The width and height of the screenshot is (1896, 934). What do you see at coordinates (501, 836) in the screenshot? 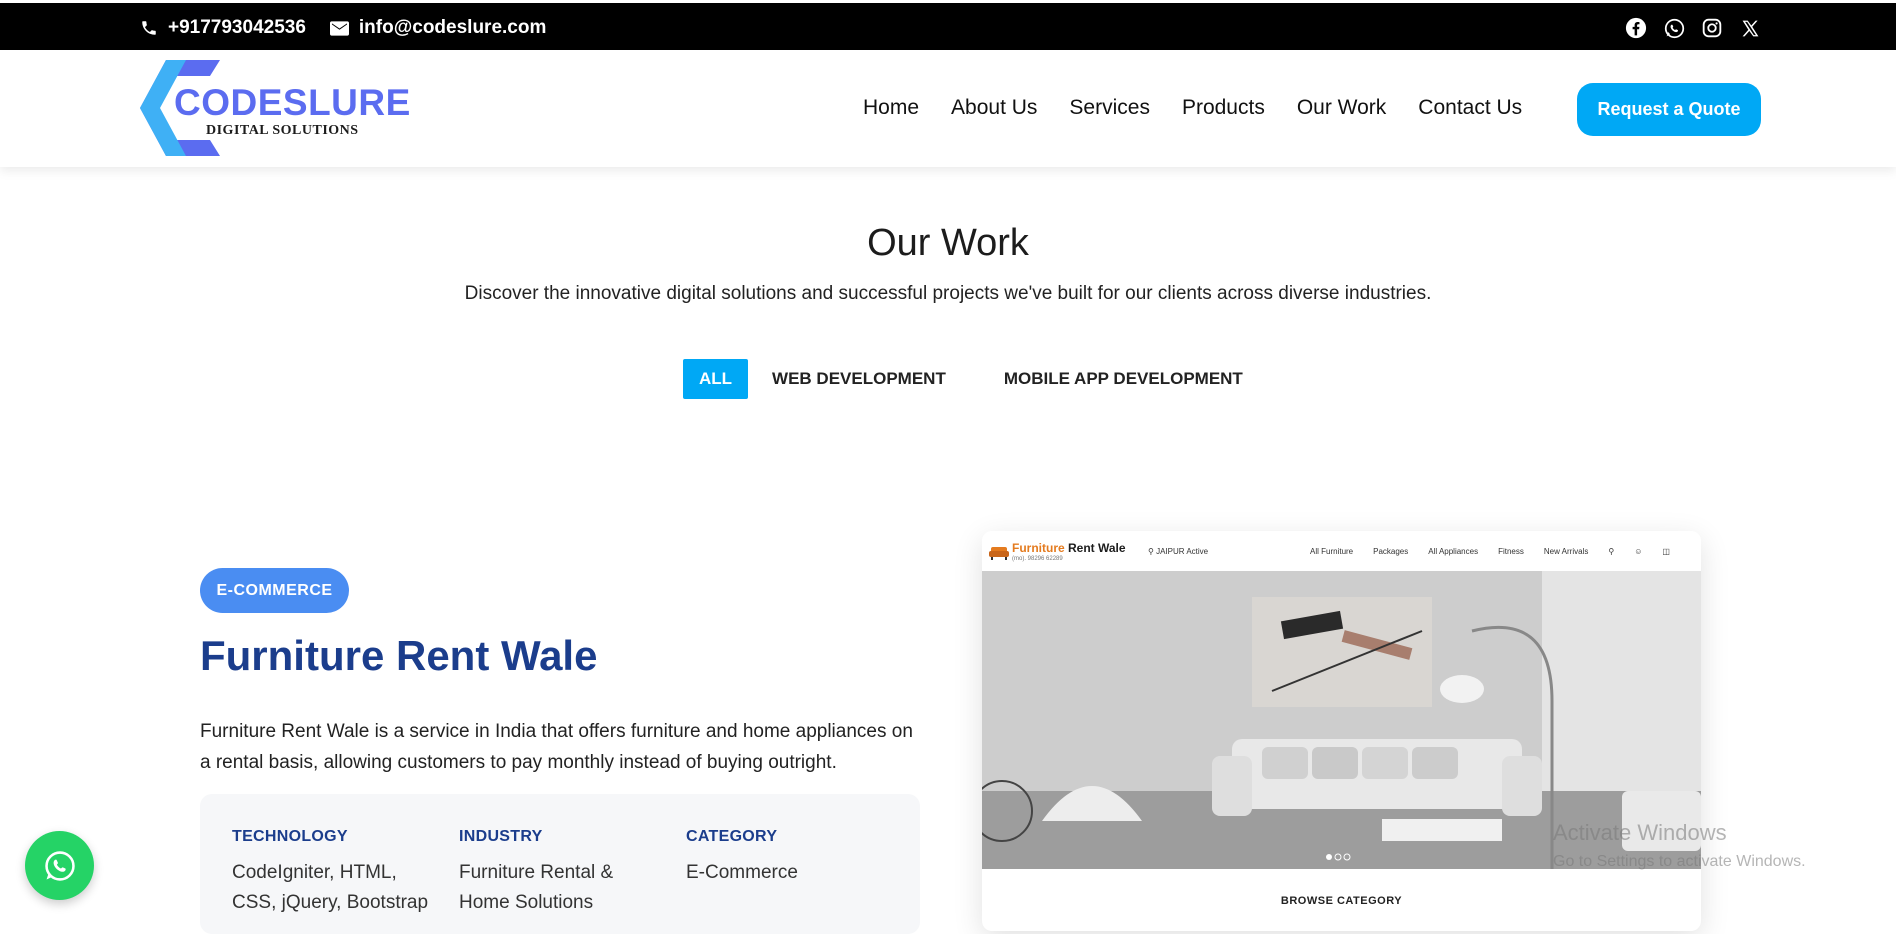
I see `meta-label: INDUSTRY` at bounding box center [501, 836].